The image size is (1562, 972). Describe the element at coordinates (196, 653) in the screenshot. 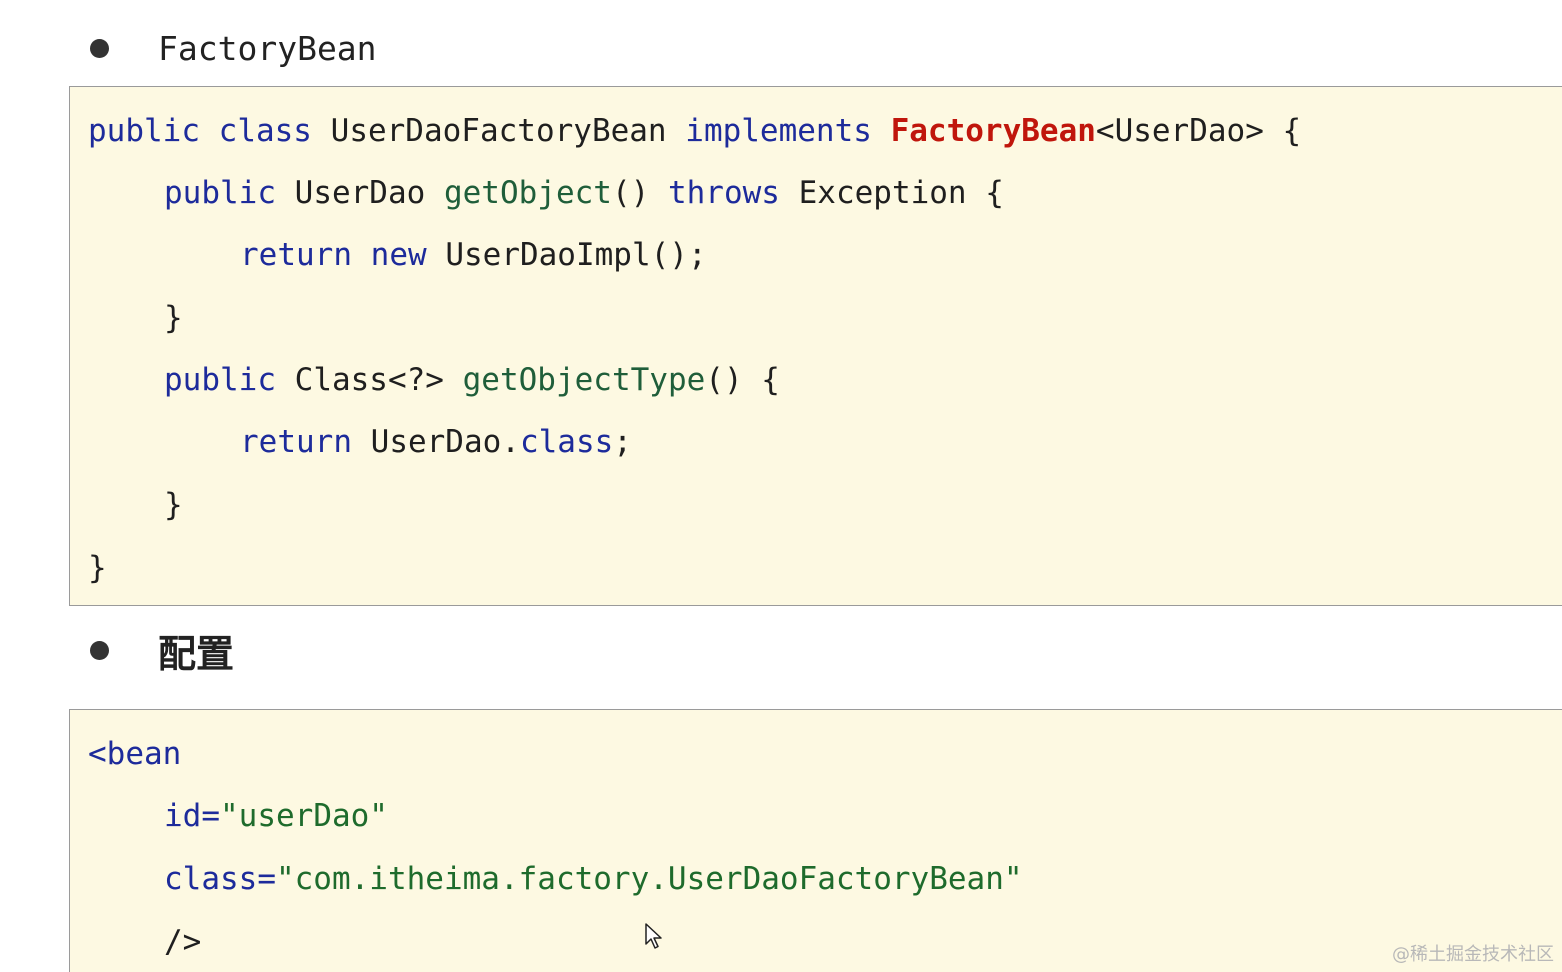

I see `section-title: 配置` at that location.